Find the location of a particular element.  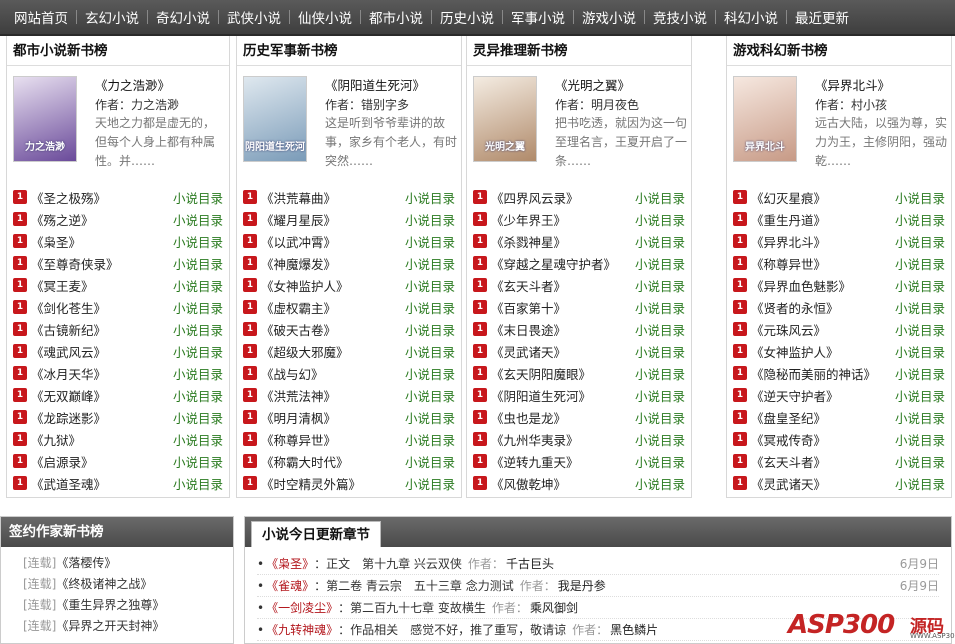

book-title-link: 《一剑凌尘》 is located at coordinates (302, 607).